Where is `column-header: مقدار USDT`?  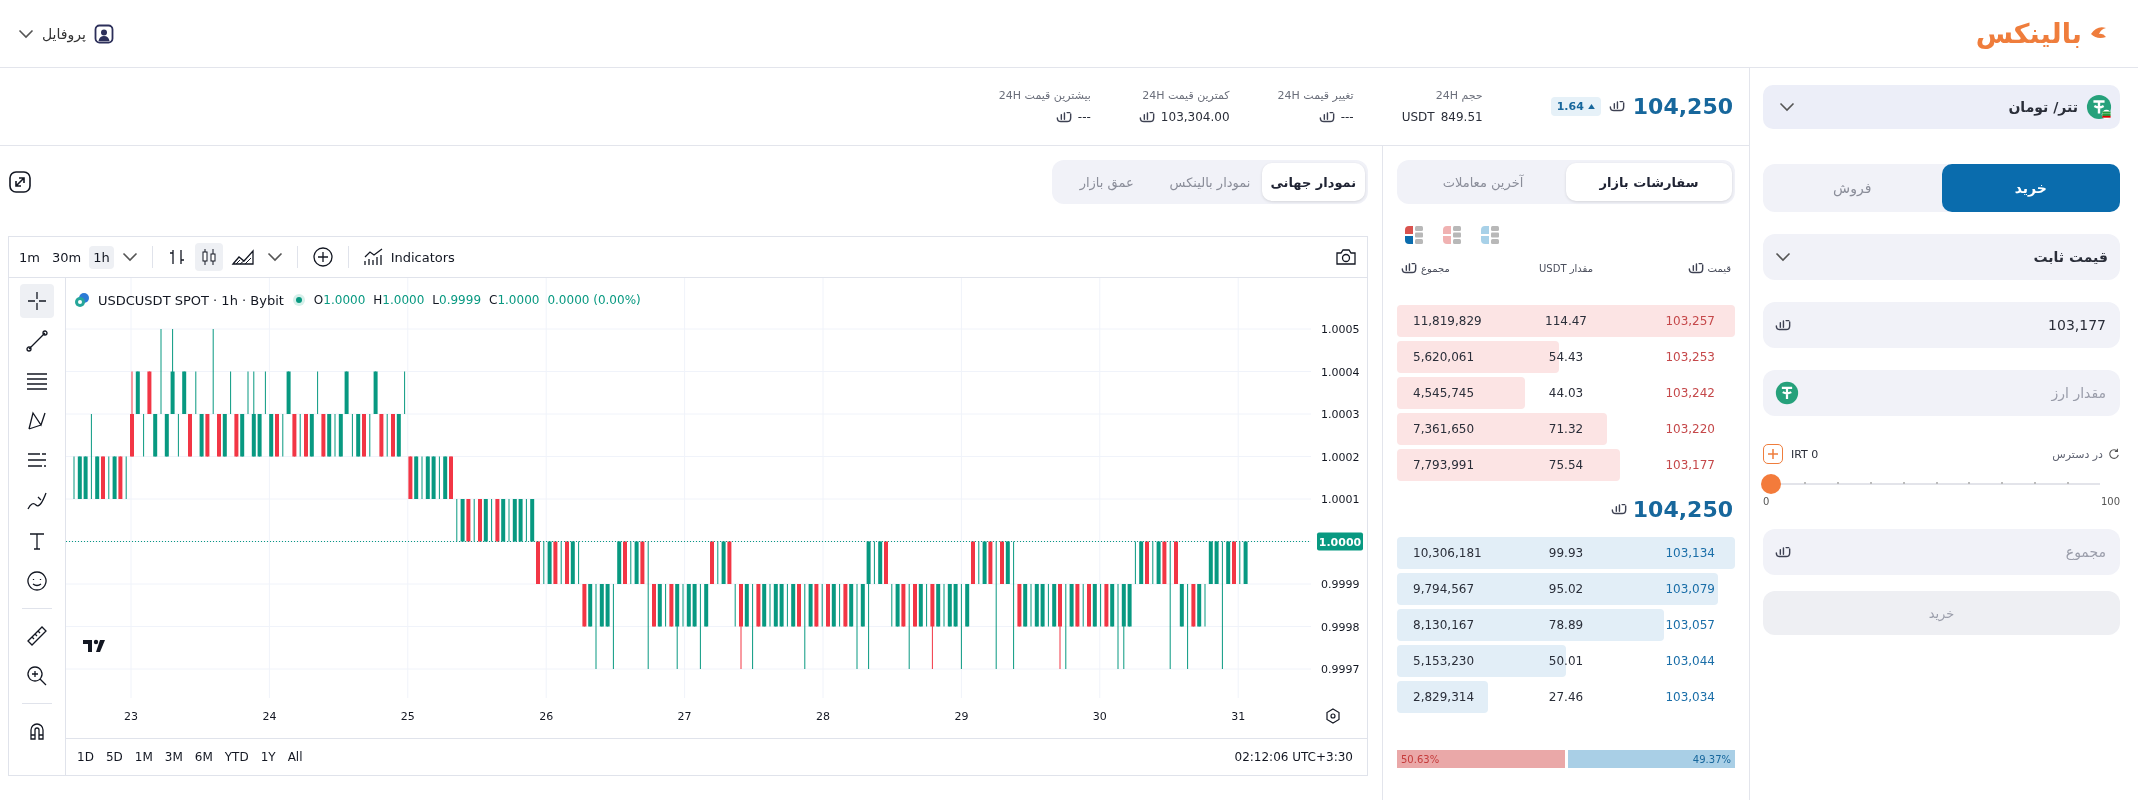
column-header: مقدار USDT is located at coordinates (1566, 268).